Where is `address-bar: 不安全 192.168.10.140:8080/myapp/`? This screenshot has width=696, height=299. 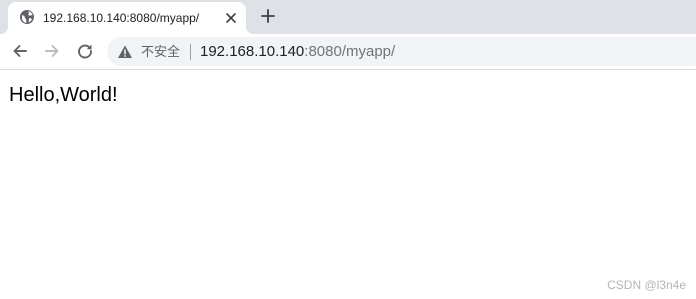
address-bar: 不安全 192.168.10.140:8080/myapp/ is located at coordinates (401, 51).